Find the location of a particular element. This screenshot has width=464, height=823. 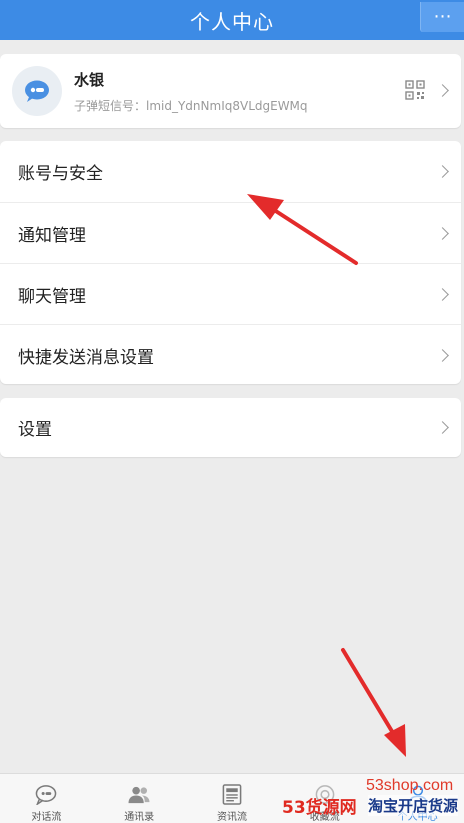

menu-item-label: 设置 is located at coordinates (35, 430).